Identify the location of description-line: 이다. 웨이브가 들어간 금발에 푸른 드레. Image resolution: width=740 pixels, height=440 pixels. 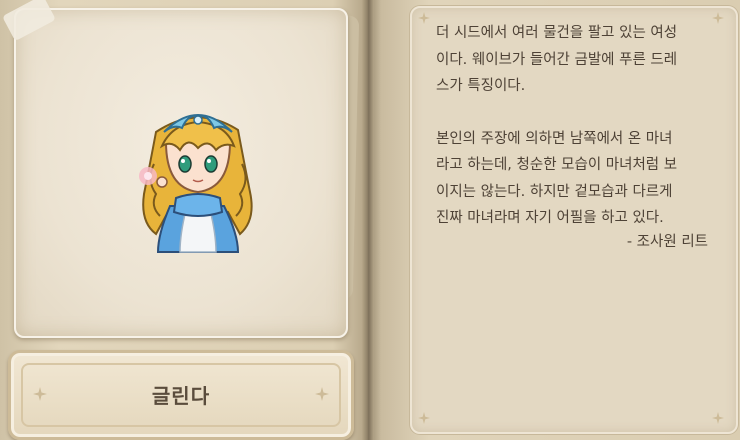
(557, 59).